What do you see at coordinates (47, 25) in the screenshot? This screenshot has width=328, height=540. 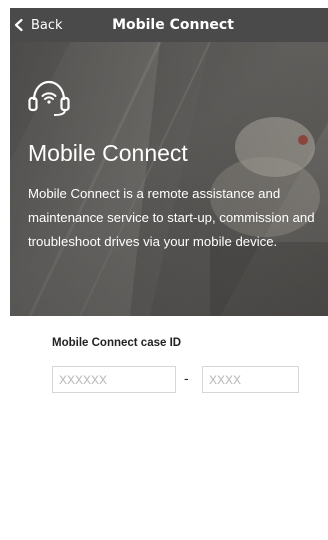 I see `back-label: Back` at bounding box center [47, 25].